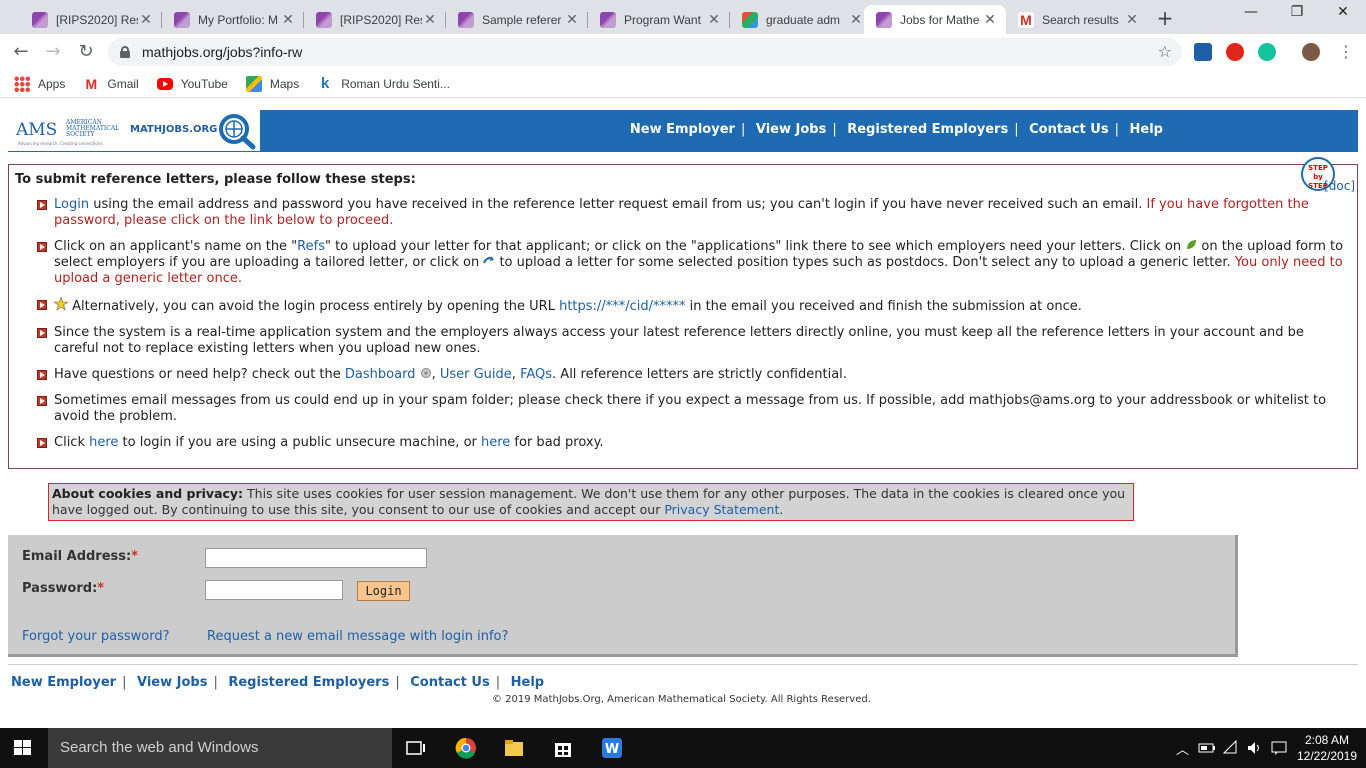  Describe the element at coordinates (1146, 129) in the screenshot. I see `nav-help: Help` at that location.